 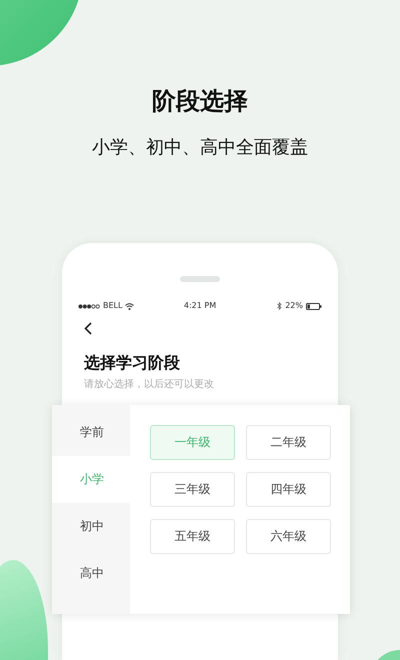 What do you see at coordinates (288, 442) in the screenshot?
I see `grade-option: 二年级` at bounding box center [288, 442].